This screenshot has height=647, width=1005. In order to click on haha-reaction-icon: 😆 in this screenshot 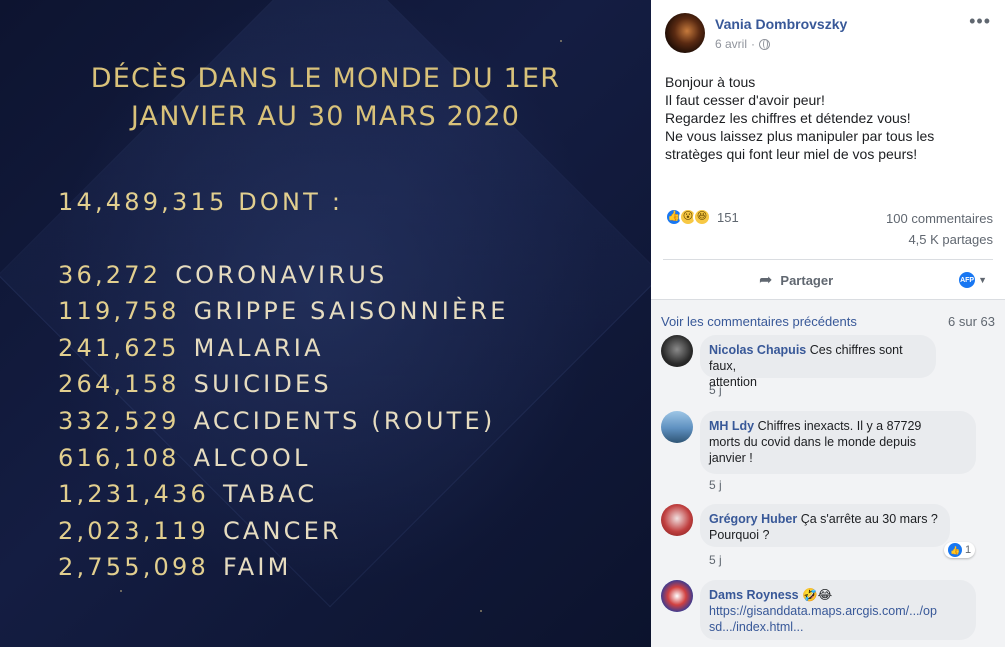, I will do `click(702, 217)`.